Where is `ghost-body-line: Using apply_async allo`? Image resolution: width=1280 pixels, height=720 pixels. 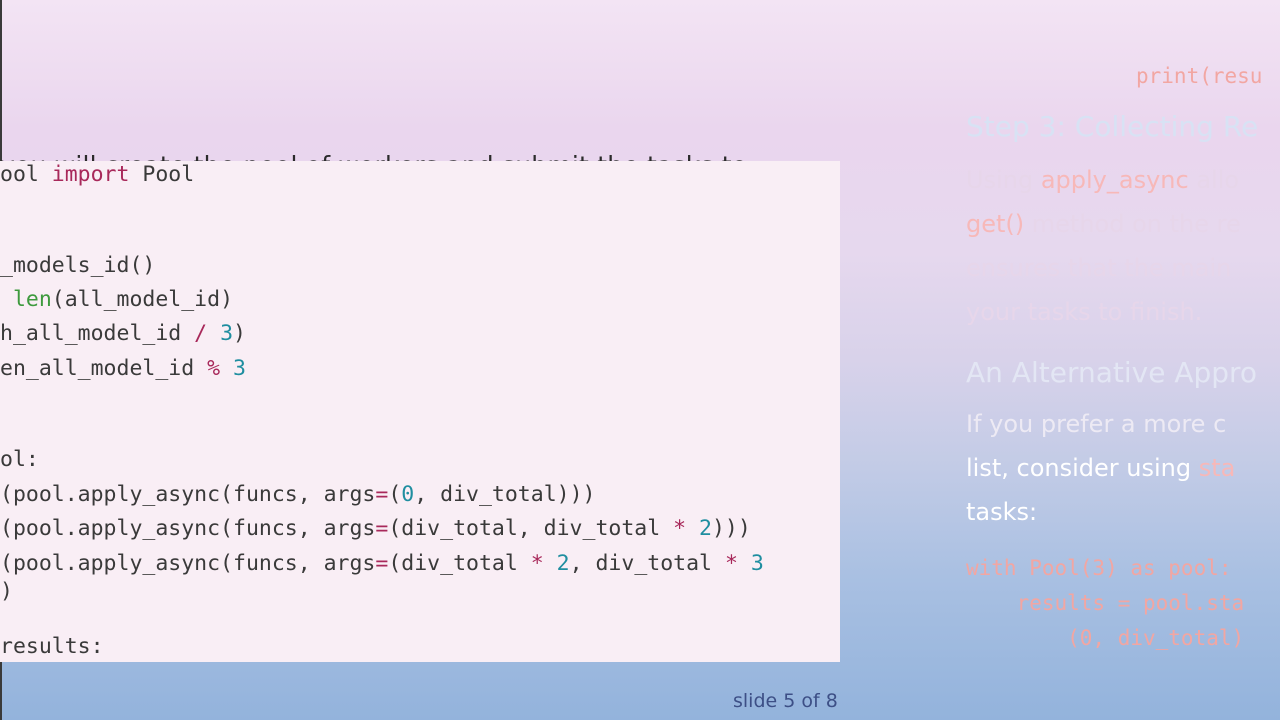 ghost-body-line: Using apply_async allo is located at coordinates (1102, 180).